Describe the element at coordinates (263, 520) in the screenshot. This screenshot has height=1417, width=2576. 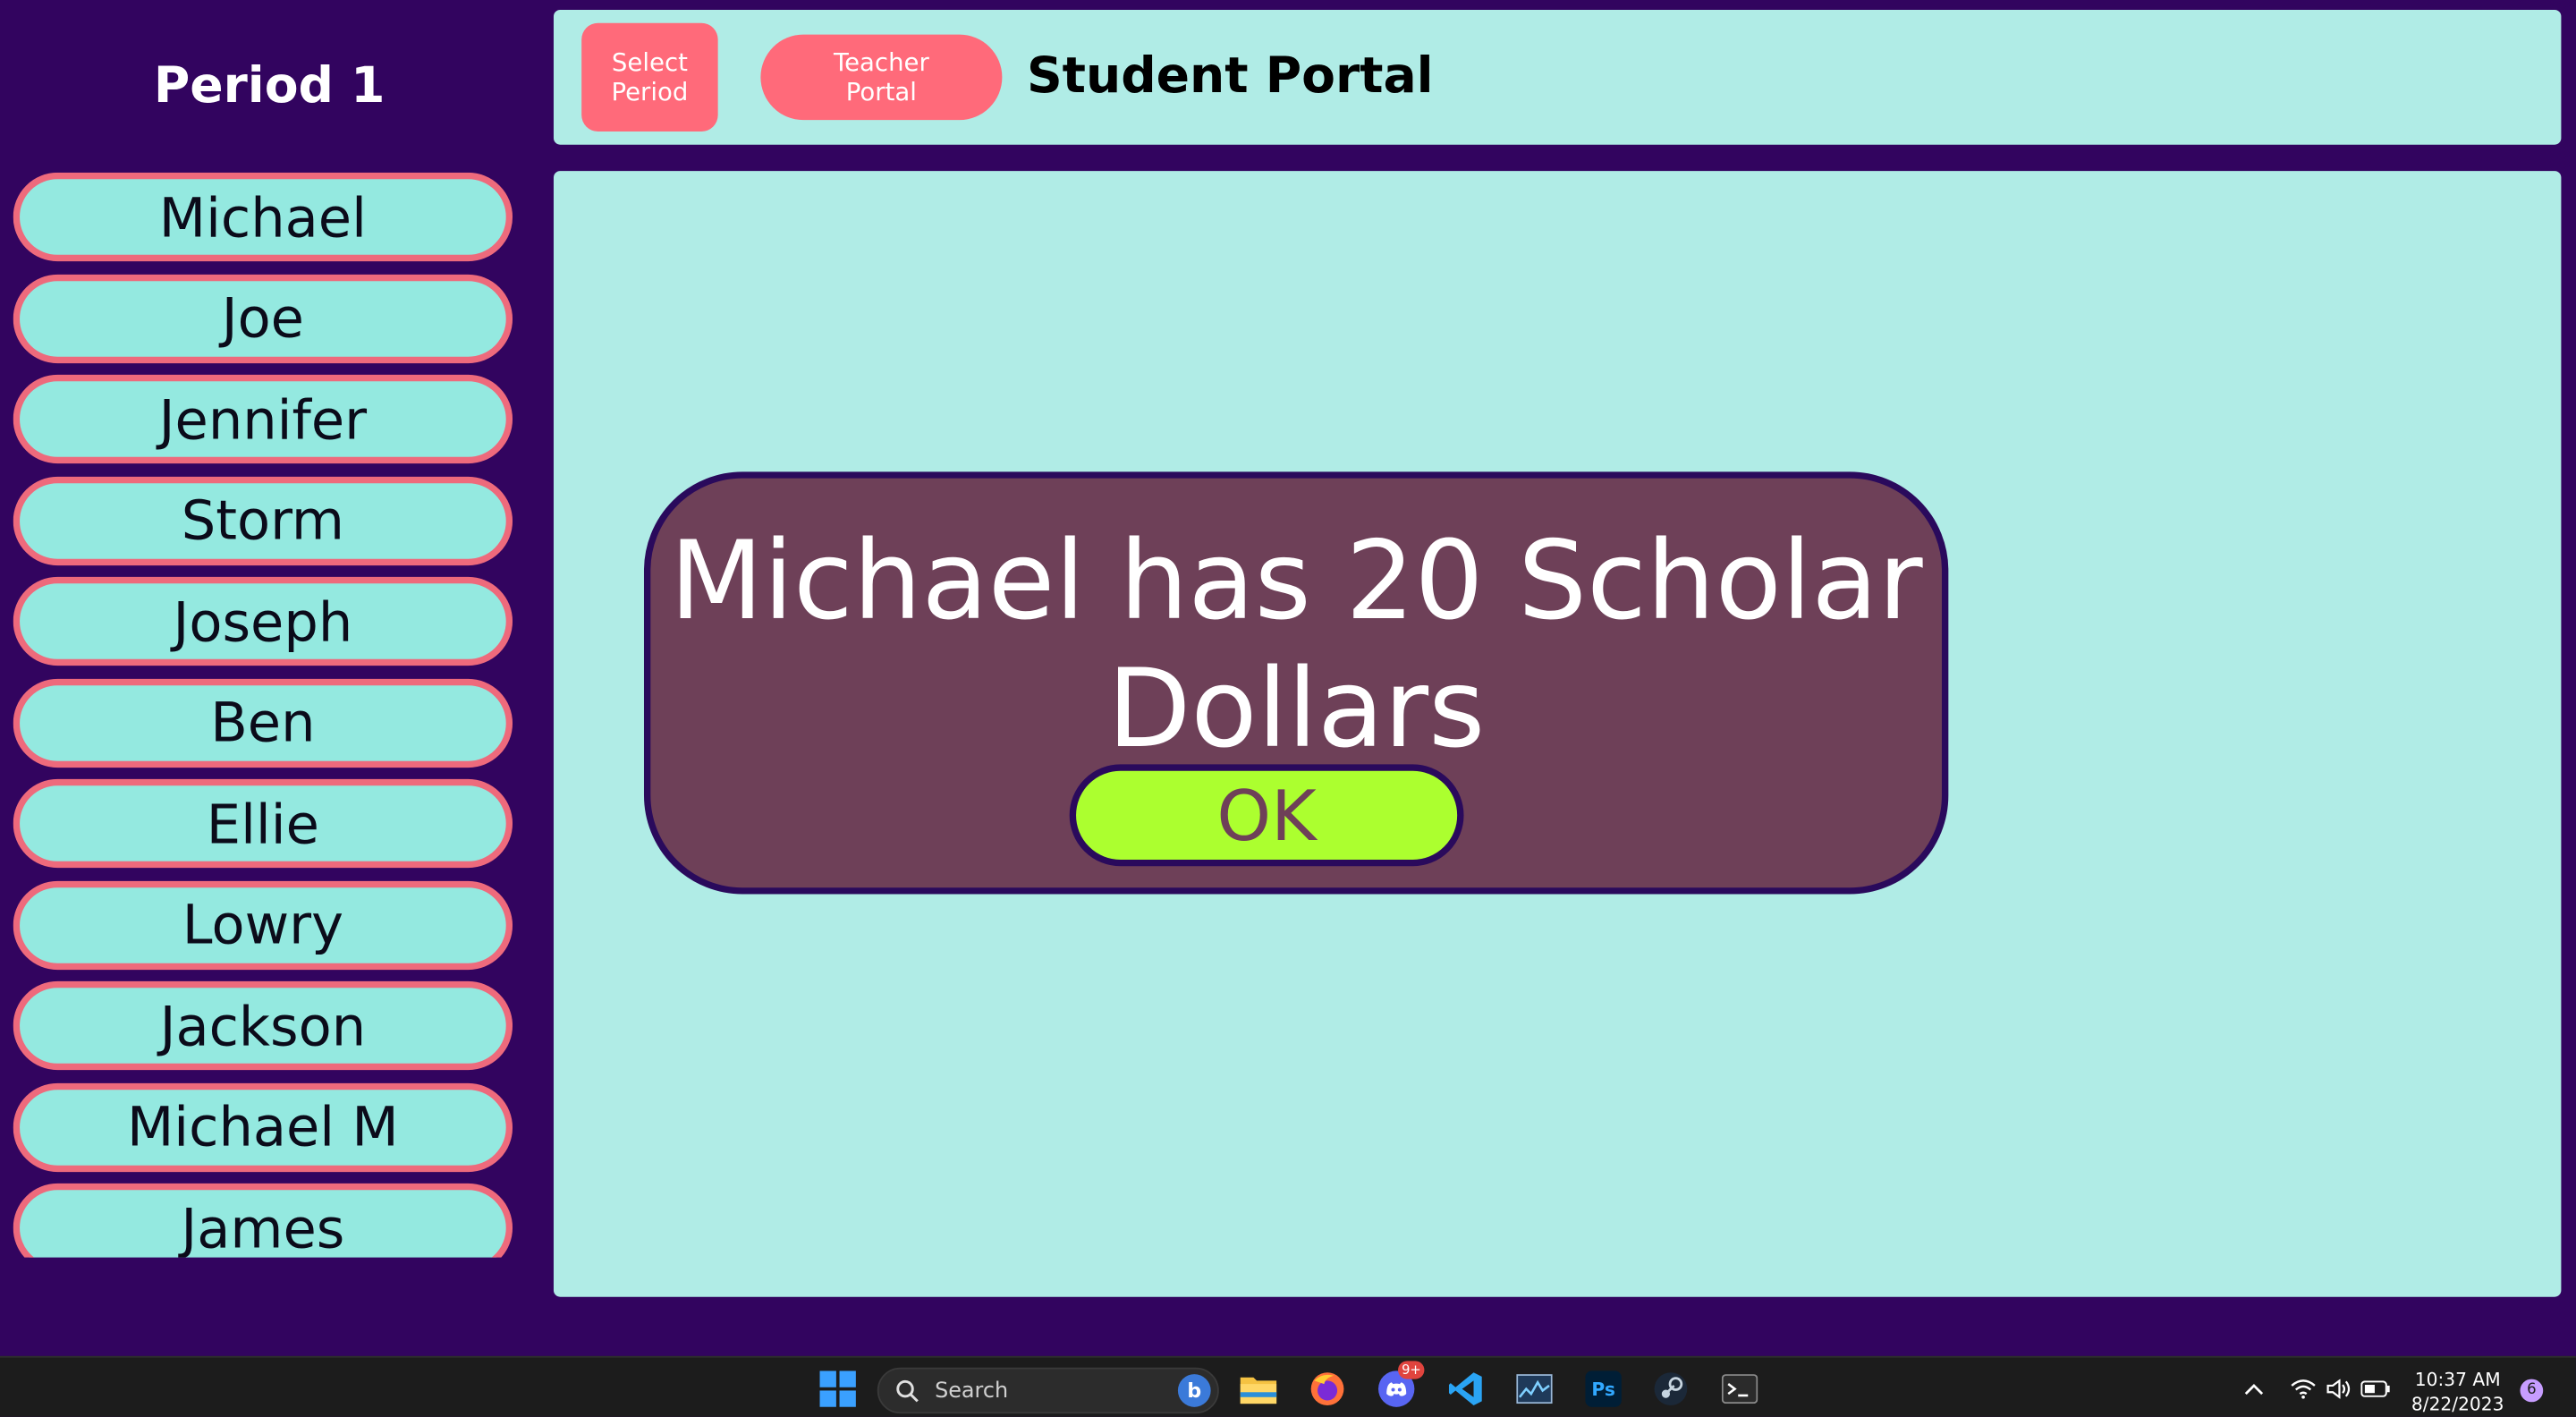
I see `student-button-storm: Storm` at that location.